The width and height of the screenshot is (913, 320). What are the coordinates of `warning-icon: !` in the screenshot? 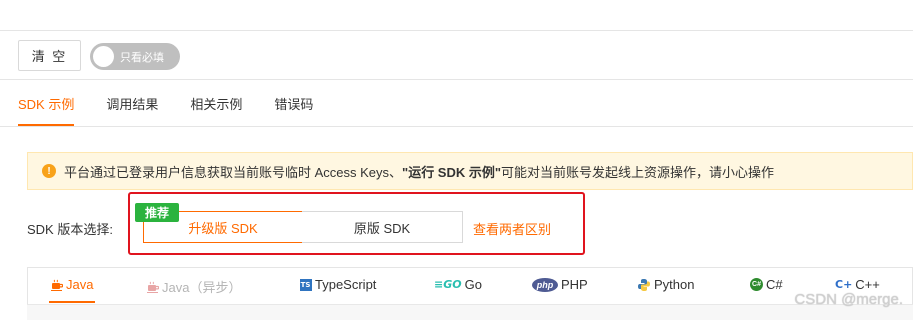 It's located at (49, 171).